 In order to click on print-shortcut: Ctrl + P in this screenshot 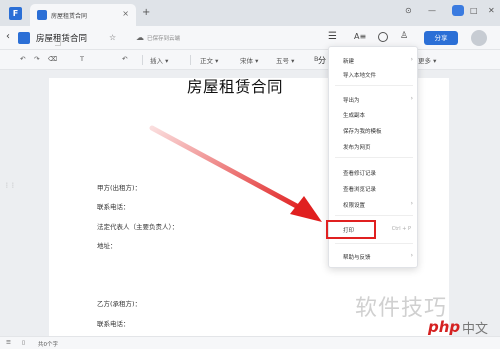, I will do `click(401, 229)`.